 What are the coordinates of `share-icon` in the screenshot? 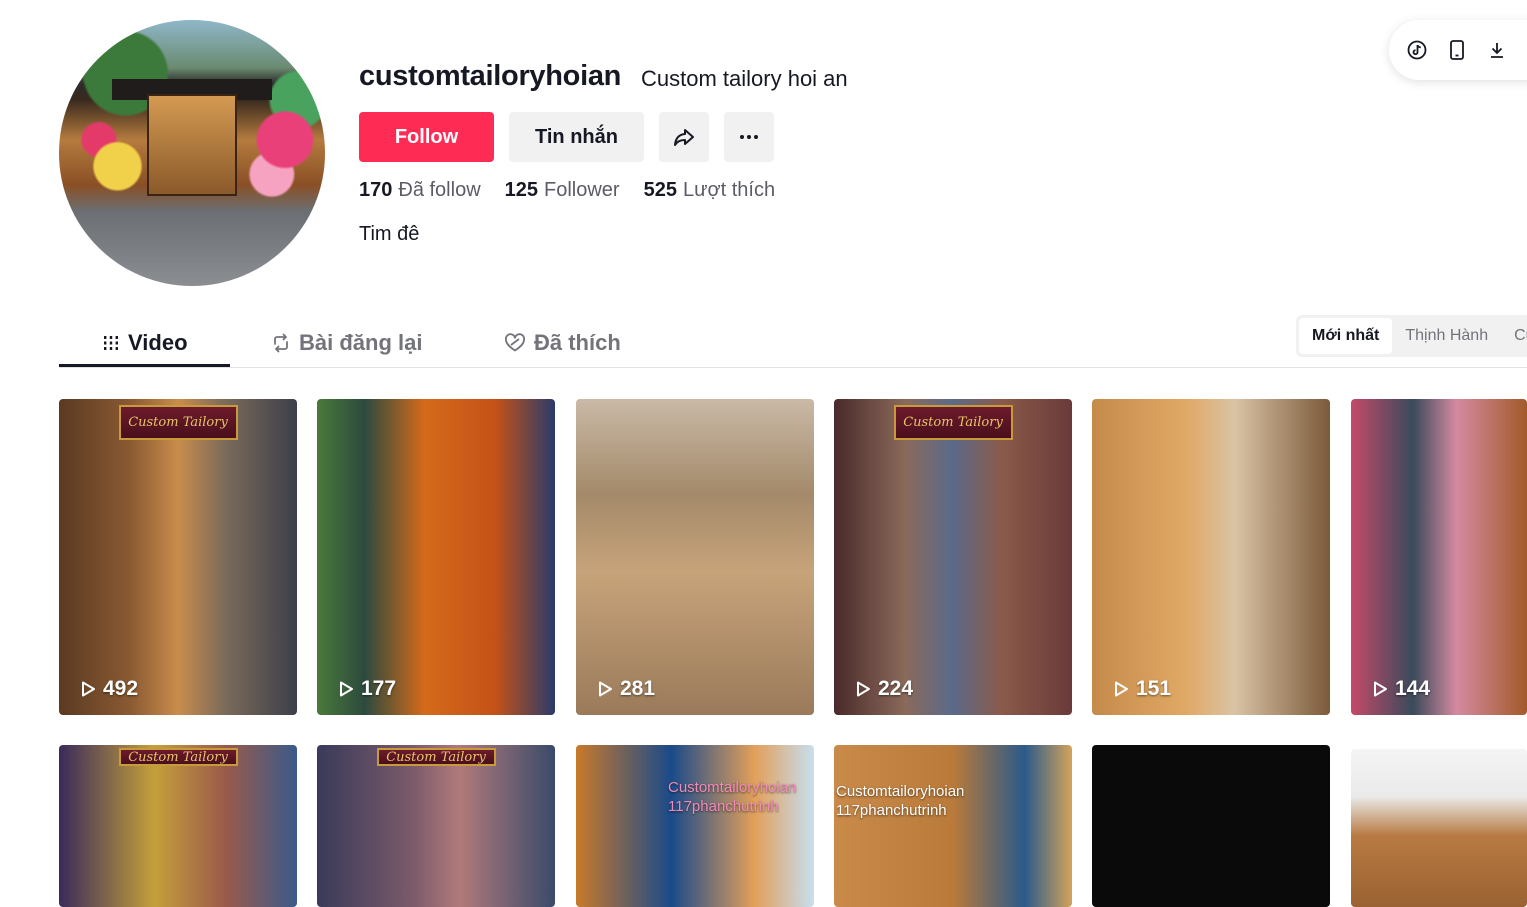 It's located at (684, 137).